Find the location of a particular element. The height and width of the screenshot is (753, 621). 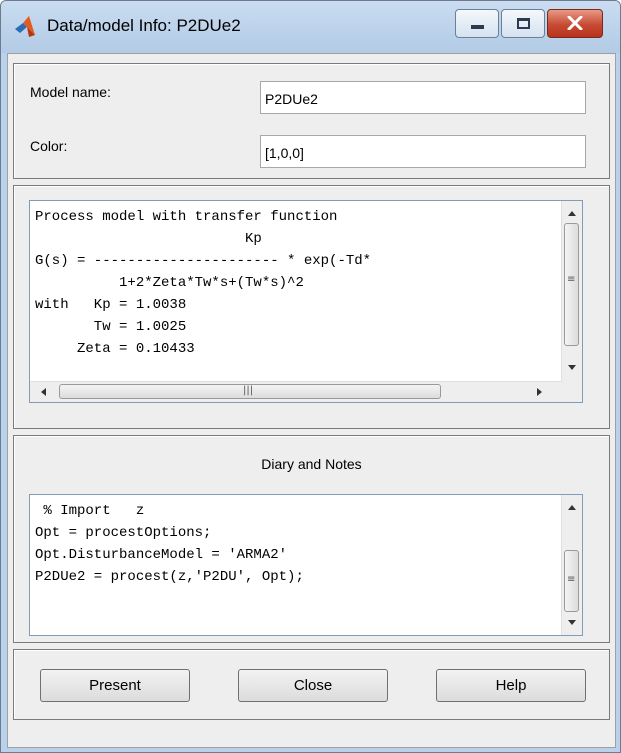

diary-title: Diary and Notes is located at coordinates (311, 464).